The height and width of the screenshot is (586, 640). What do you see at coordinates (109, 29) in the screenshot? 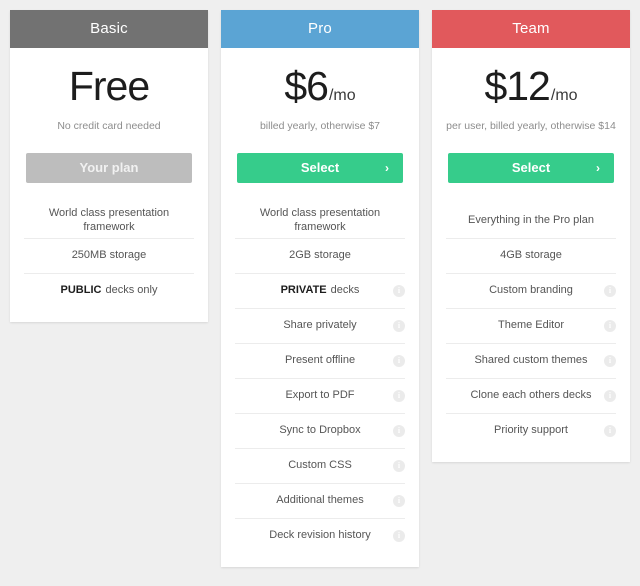
I see `plan-title-basic: Basic` at bounding box center [109, 29].